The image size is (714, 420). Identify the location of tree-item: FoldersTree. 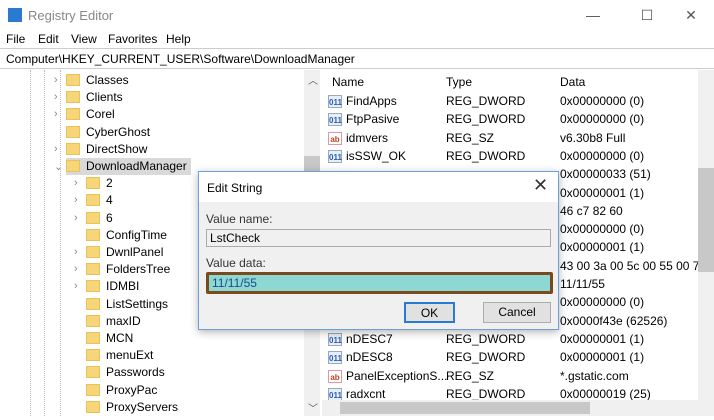
(128, 269).